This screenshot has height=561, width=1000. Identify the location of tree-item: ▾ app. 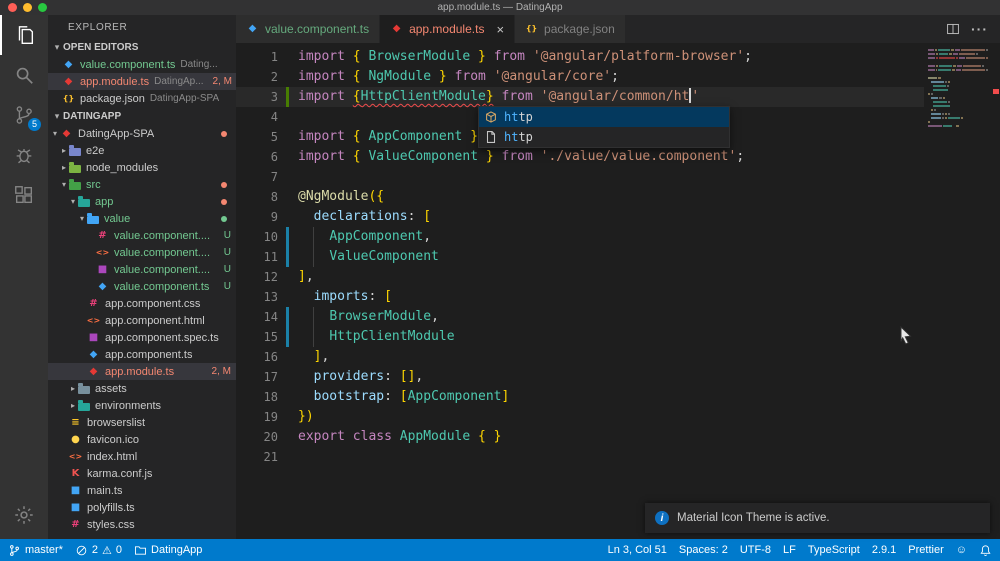
(142, 201).